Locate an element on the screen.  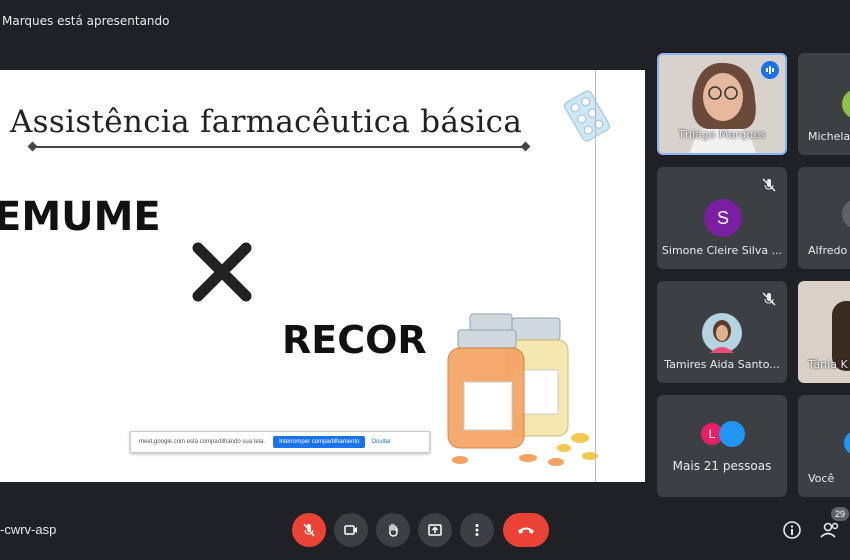
avatar: S is located at coordinates (723, 218).